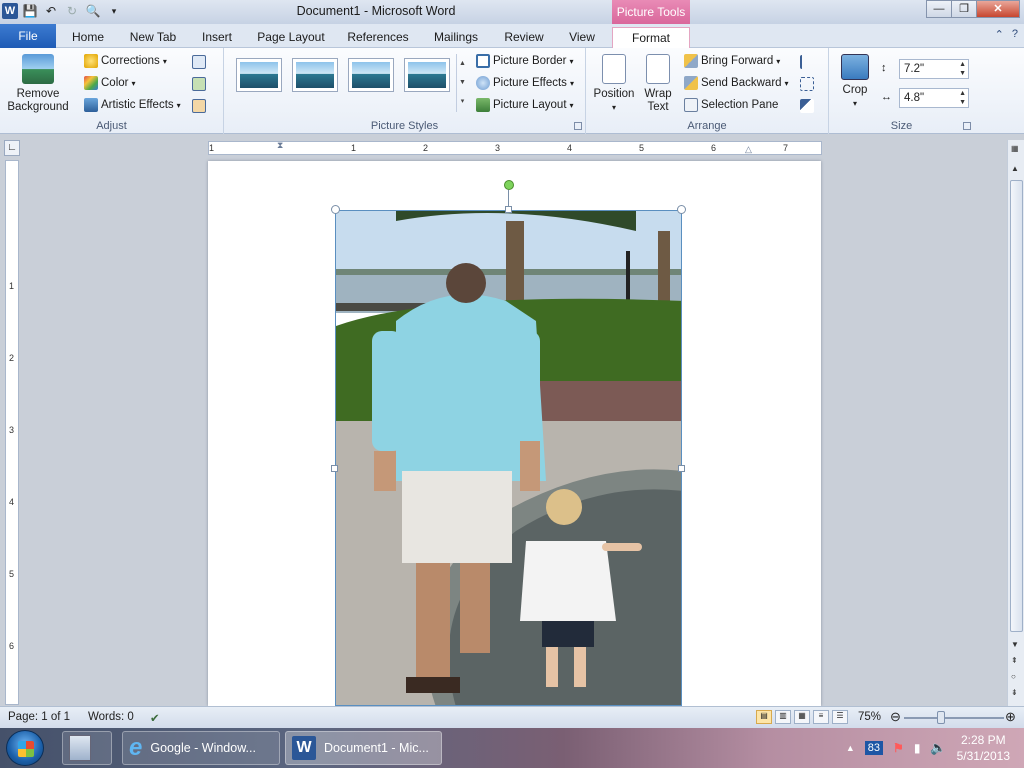  I want to click on print-layout-icon: ▤, so click(764, 717).